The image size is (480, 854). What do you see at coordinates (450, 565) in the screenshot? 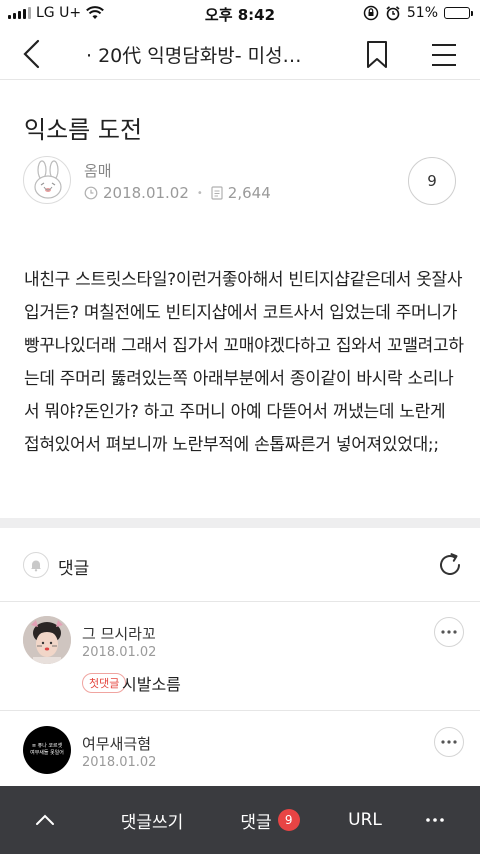
I see `refresh-icon` at bounding box center [450, 565].